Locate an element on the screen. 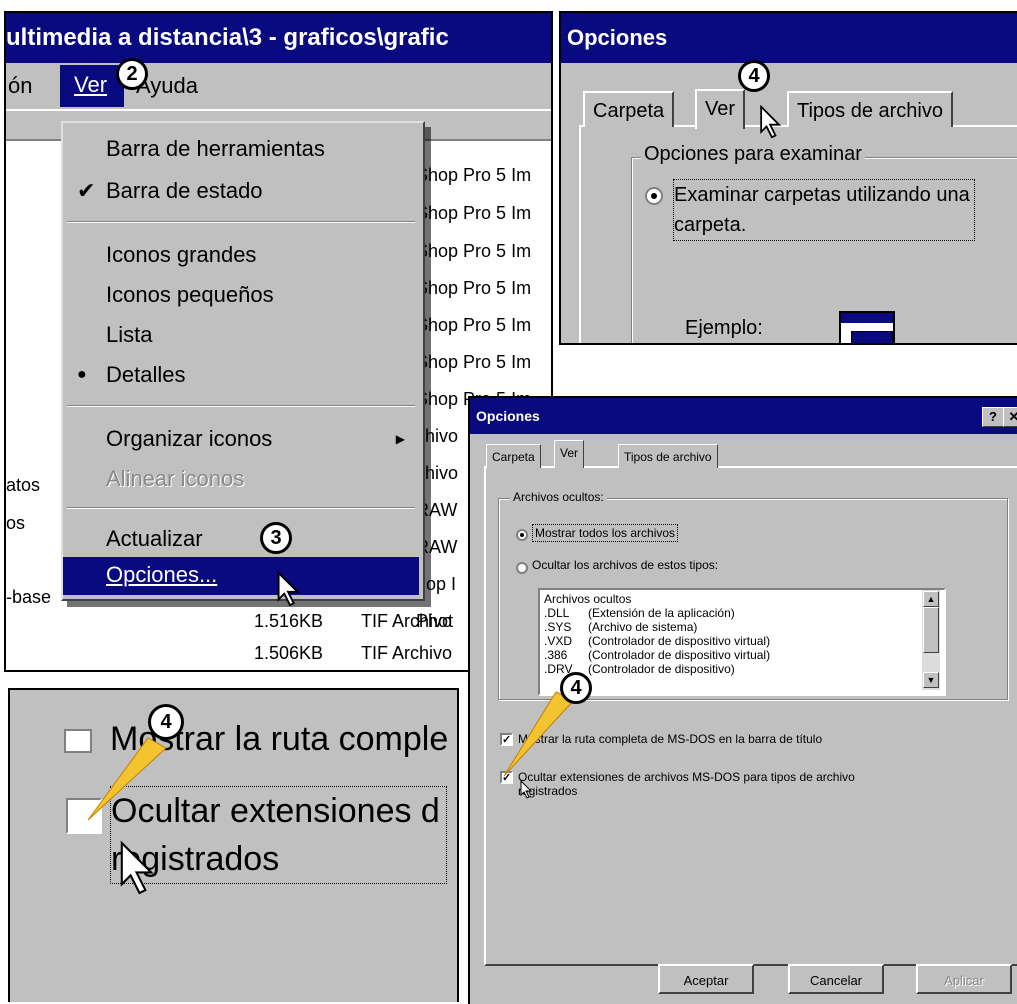 Image resolution: width=1017 pixels, height=1004 pixels. submenu-arrow-icon: ▶ is located at coordinates (400, 439).